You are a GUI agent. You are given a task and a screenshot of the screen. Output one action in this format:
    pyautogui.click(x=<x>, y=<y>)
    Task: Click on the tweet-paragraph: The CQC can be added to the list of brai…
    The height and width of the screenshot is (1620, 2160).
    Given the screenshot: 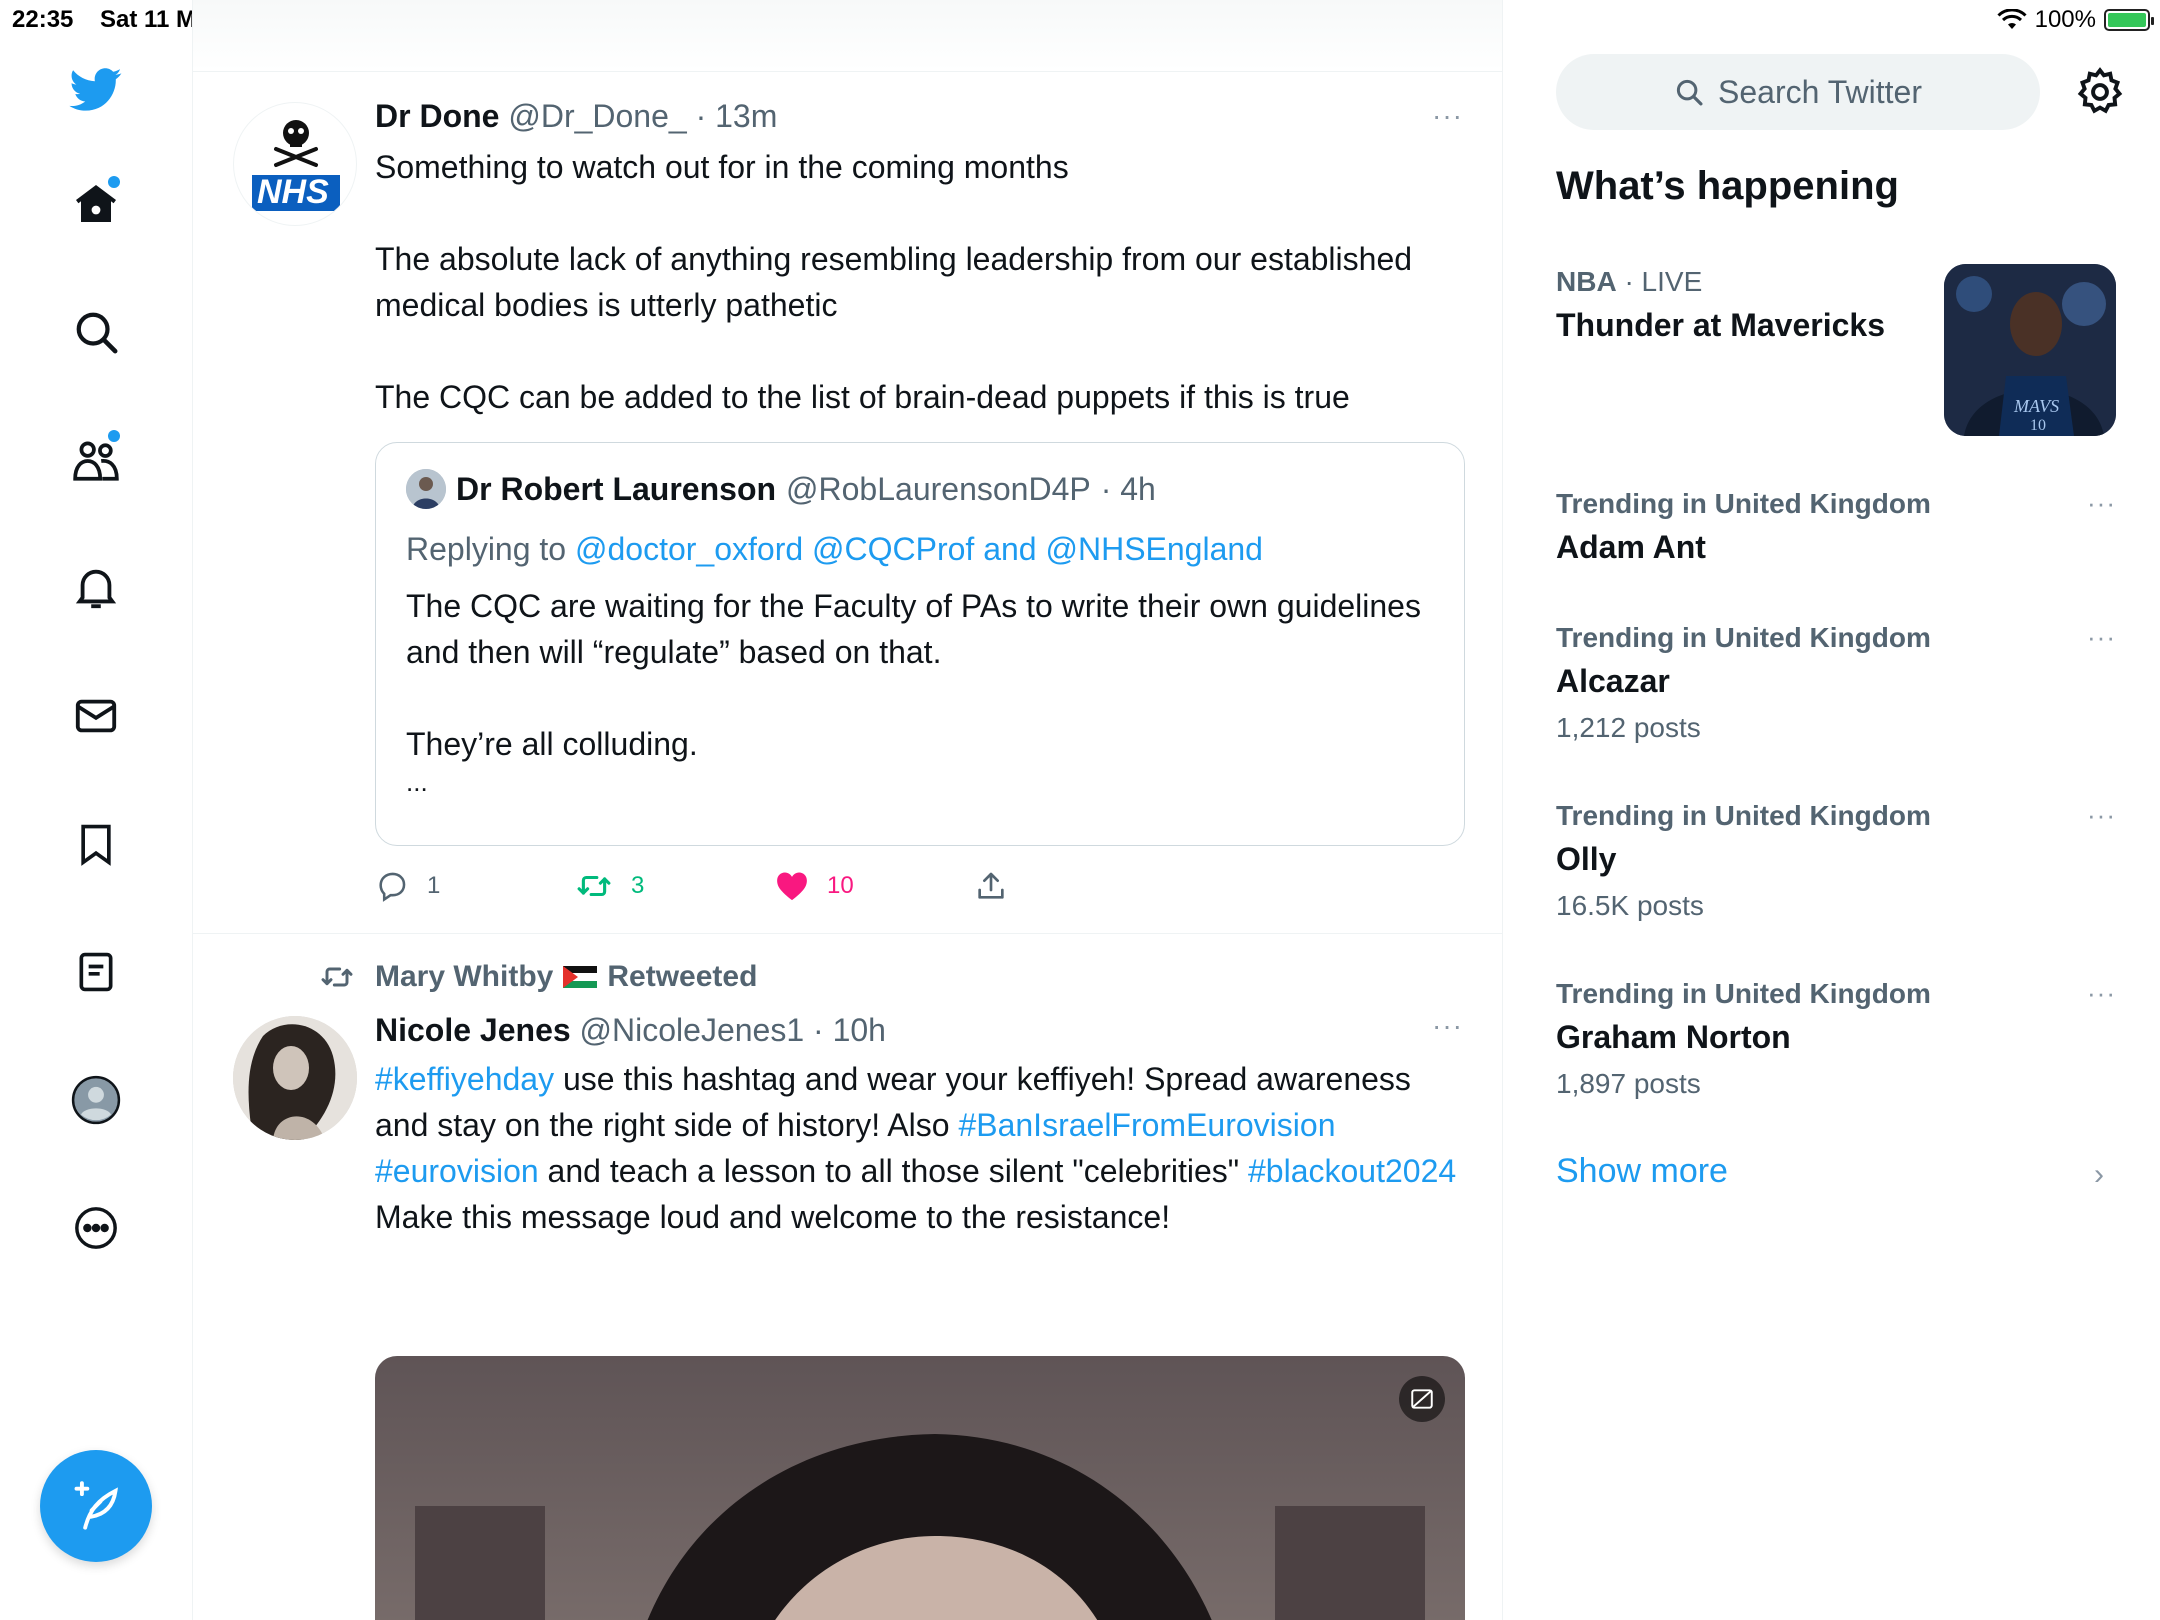 What is the action you would take?
    pyautogui.click(x=862, y=397)
    